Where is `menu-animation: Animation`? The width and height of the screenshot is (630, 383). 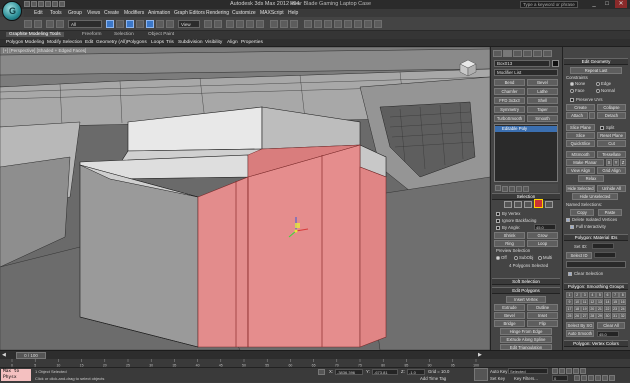 menu-animation: Animation is located at coordinates (159, 13).